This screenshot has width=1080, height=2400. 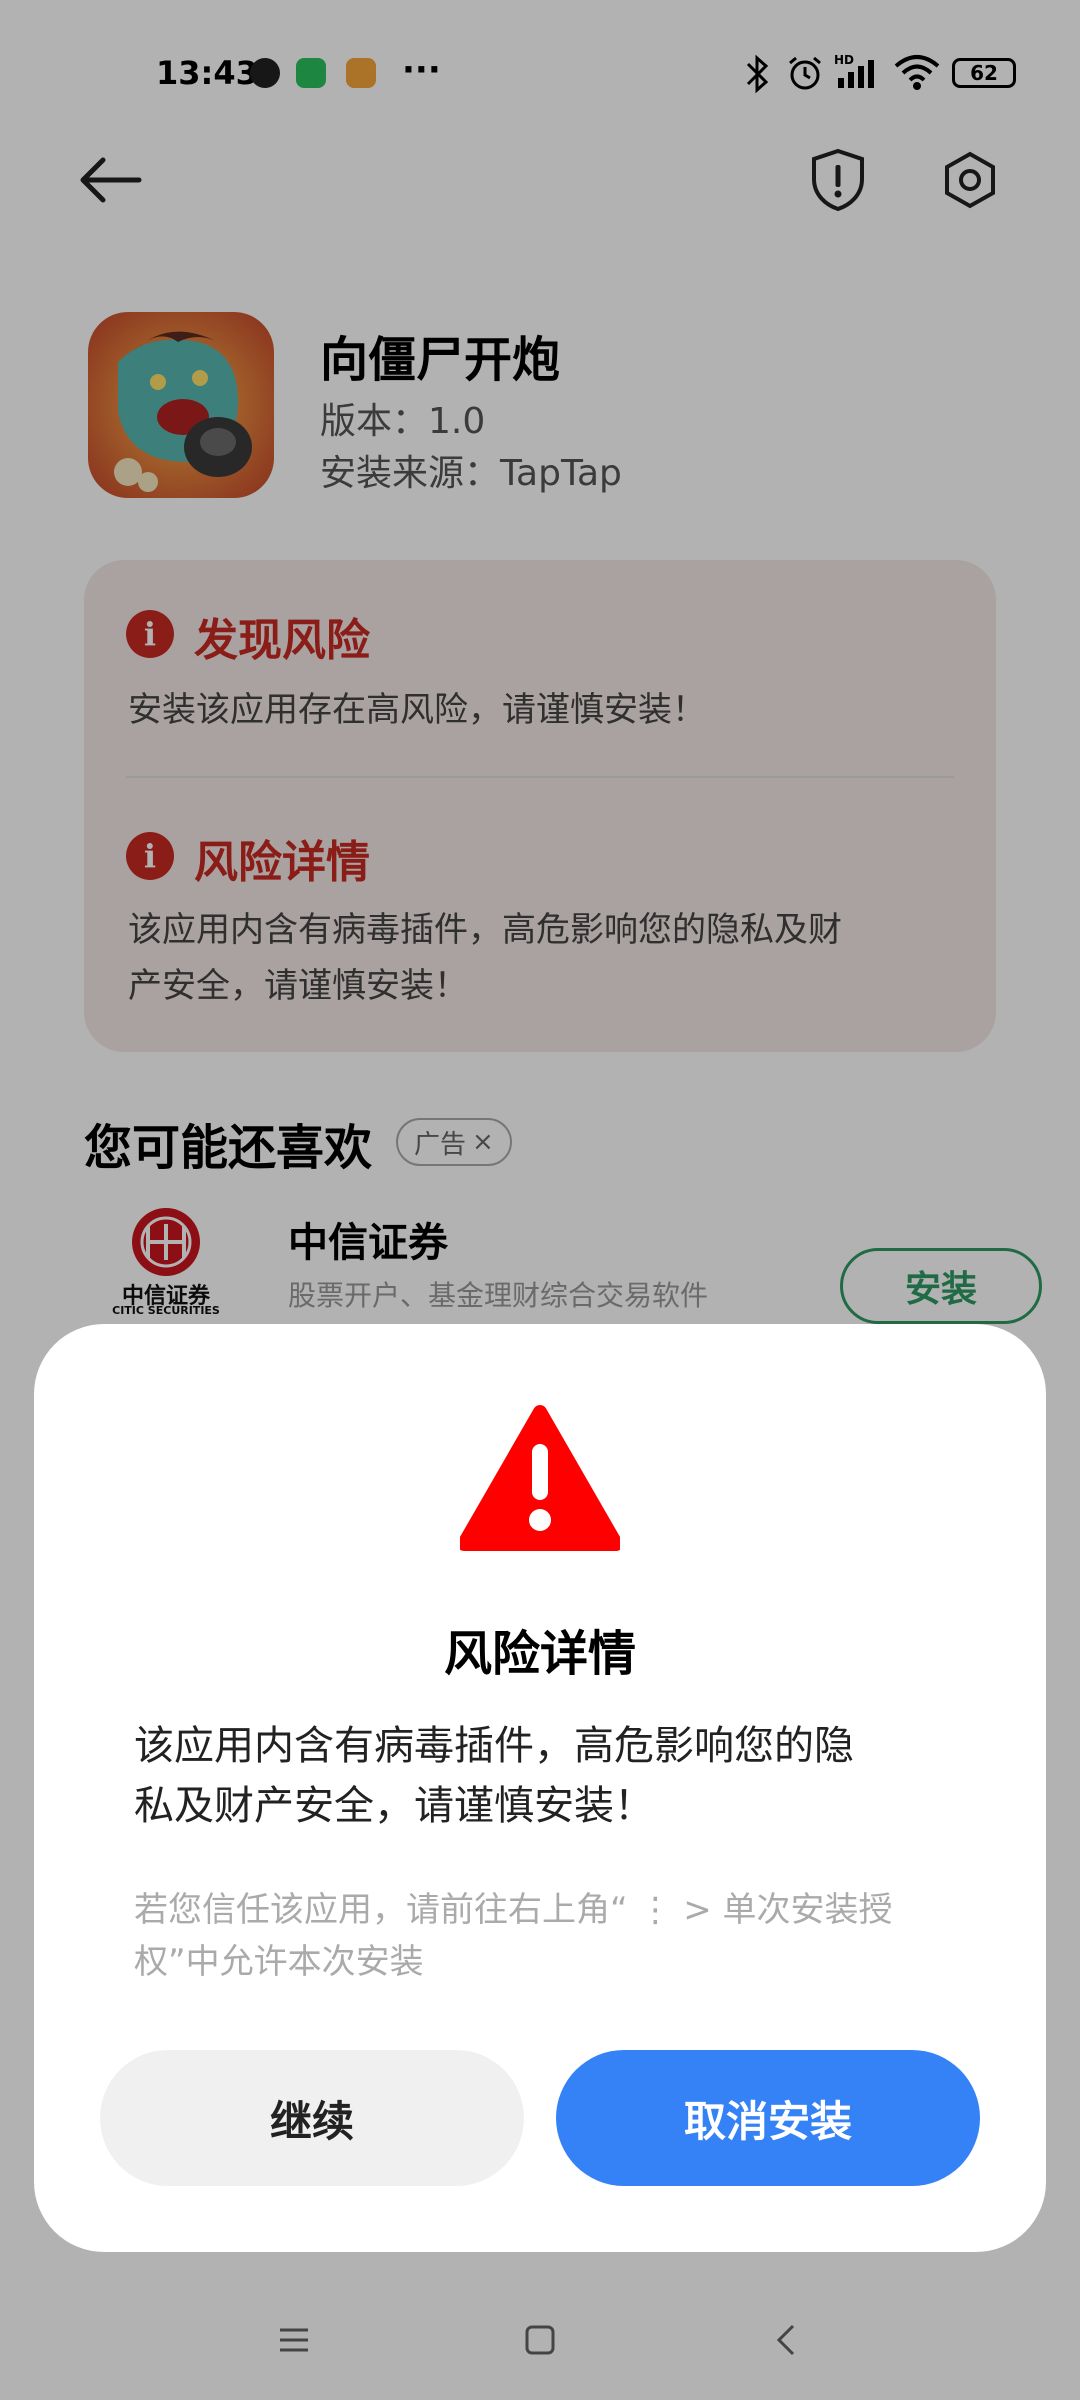 What do you see at coordinates (394, 1806) in the screenshot?
I see `dialog-body-line2: 私及财产安全，请谨慎安装！` at bounding box center [394, 1806].